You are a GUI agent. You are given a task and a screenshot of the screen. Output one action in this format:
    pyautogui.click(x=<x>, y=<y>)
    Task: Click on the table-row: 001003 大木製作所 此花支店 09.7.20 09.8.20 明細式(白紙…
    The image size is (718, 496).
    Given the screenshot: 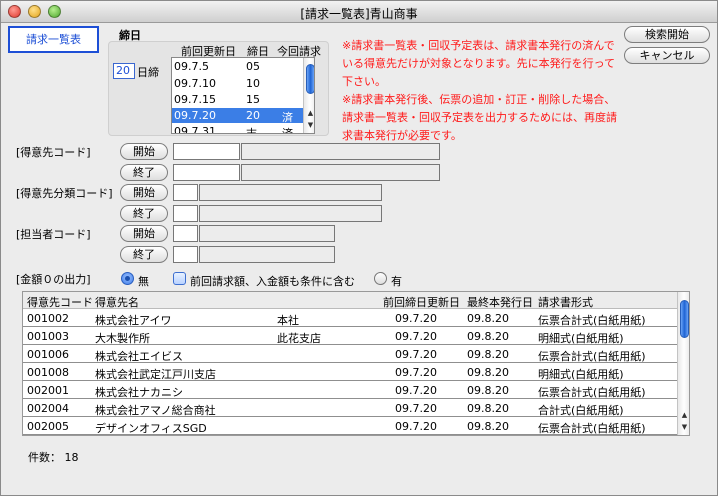 What is the action you would take?
    pyautogui.click(x=350, y=336)
    